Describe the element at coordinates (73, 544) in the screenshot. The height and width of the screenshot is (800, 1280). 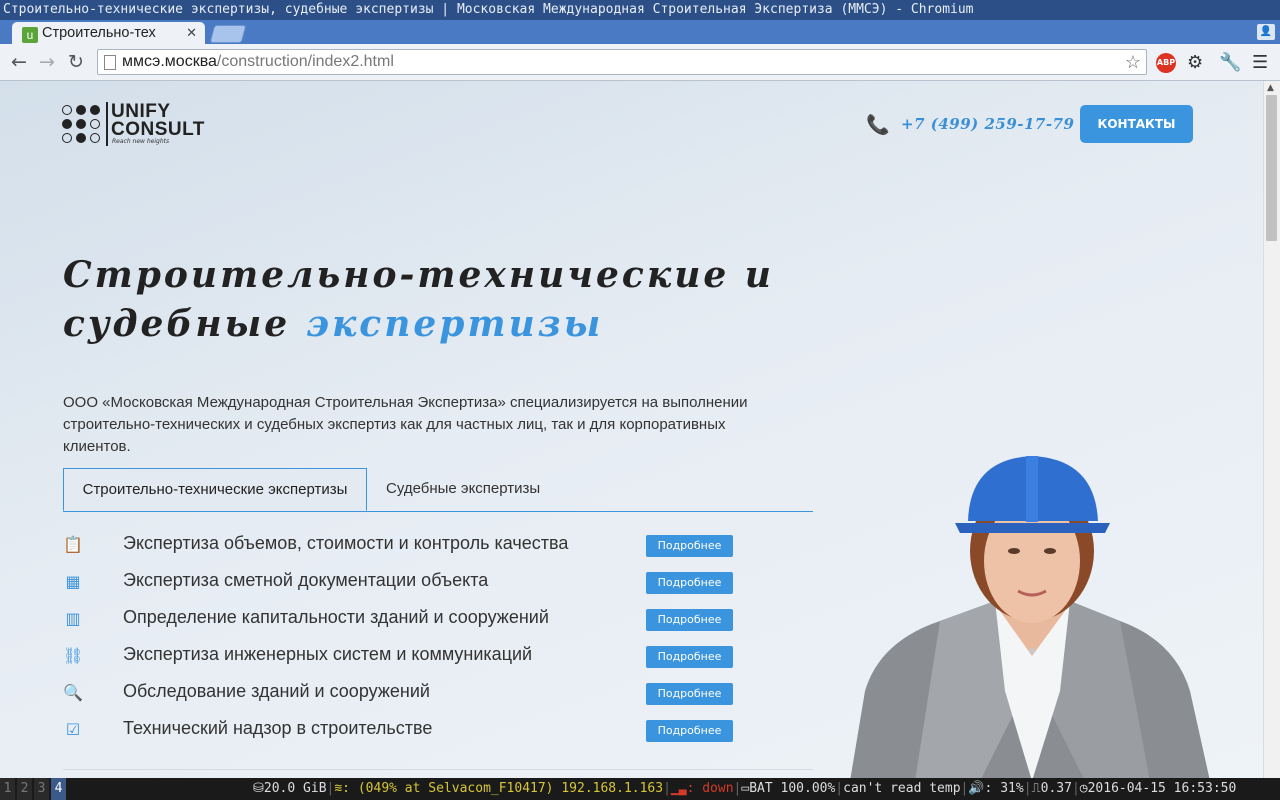
I see `clipboard-icon: 📋` at that location.